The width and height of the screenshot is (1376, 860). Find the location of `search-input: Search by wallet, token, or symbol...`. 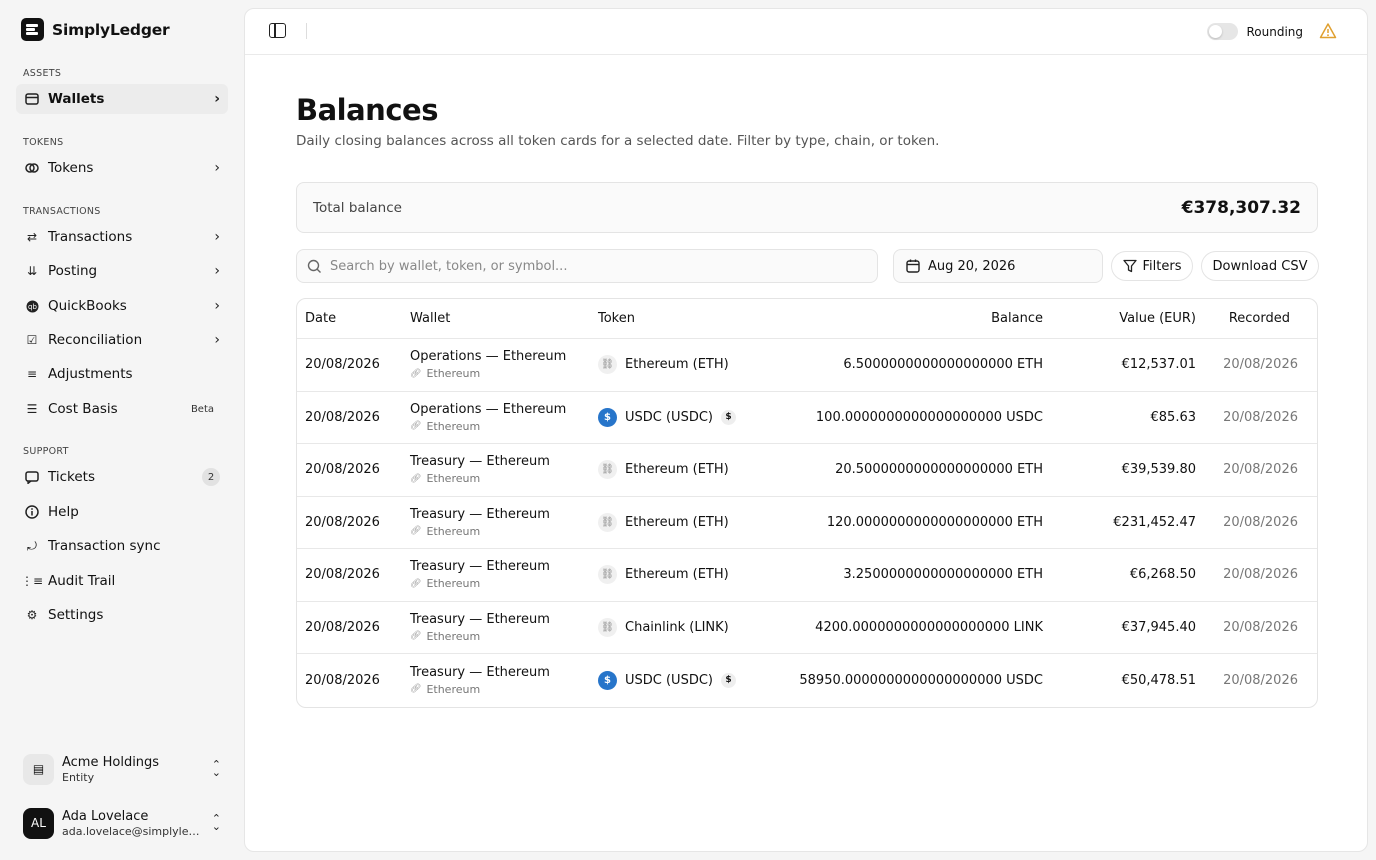

search-input: Search by wallet, token, or symbol... is located at coordinates (587, 266).